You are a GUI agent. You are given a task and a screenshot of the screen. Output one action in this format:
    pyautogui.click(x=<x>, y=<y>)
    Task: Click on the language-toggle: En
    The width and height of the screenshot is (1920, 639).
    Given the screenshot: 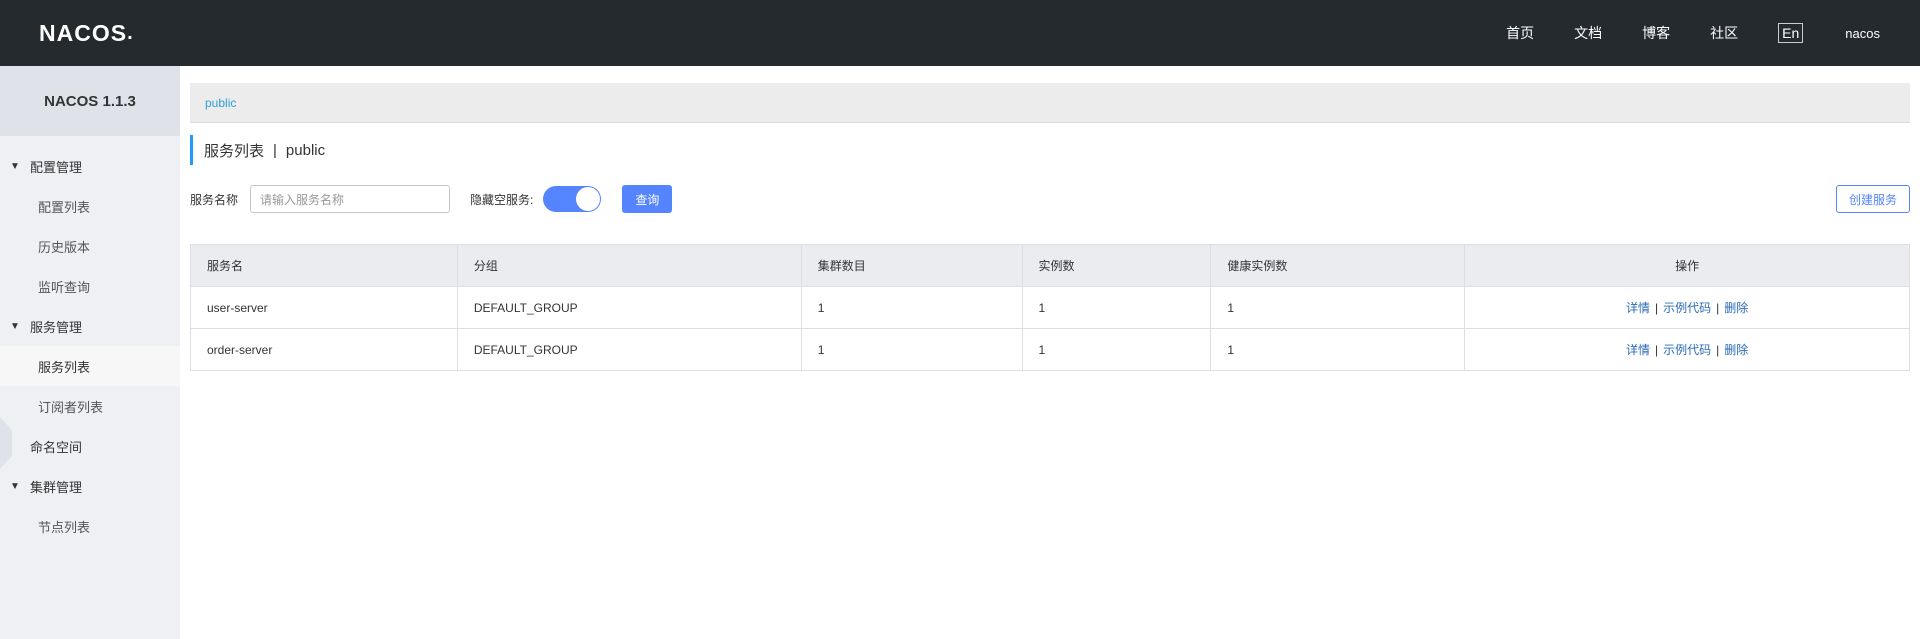 What is the action you would take?
    pyautogui.click(x=1791, y=33)
    